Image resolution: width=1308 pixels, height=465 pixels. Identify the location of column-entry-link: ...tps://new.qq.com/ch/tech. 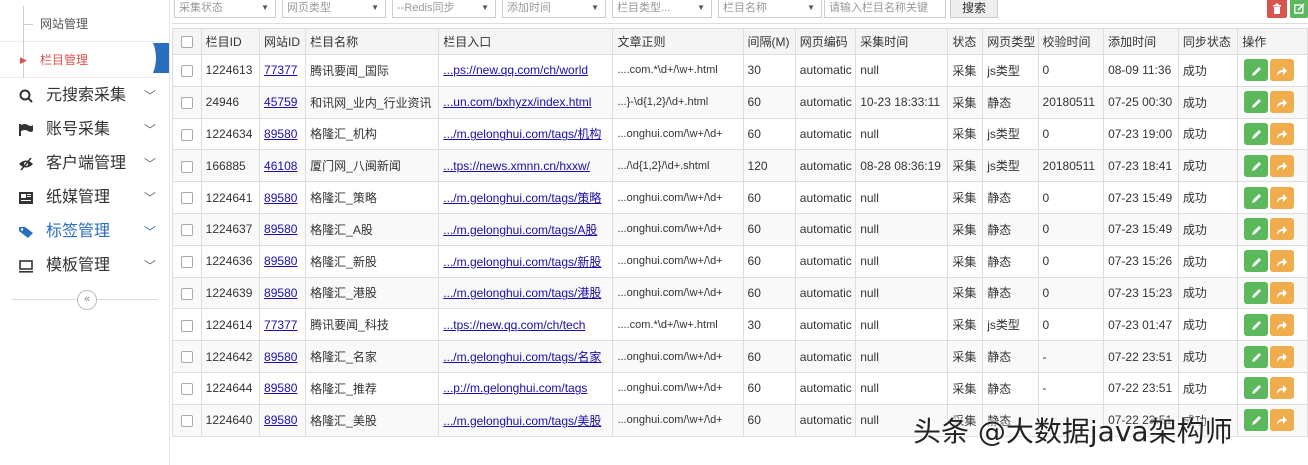
(514, 325).